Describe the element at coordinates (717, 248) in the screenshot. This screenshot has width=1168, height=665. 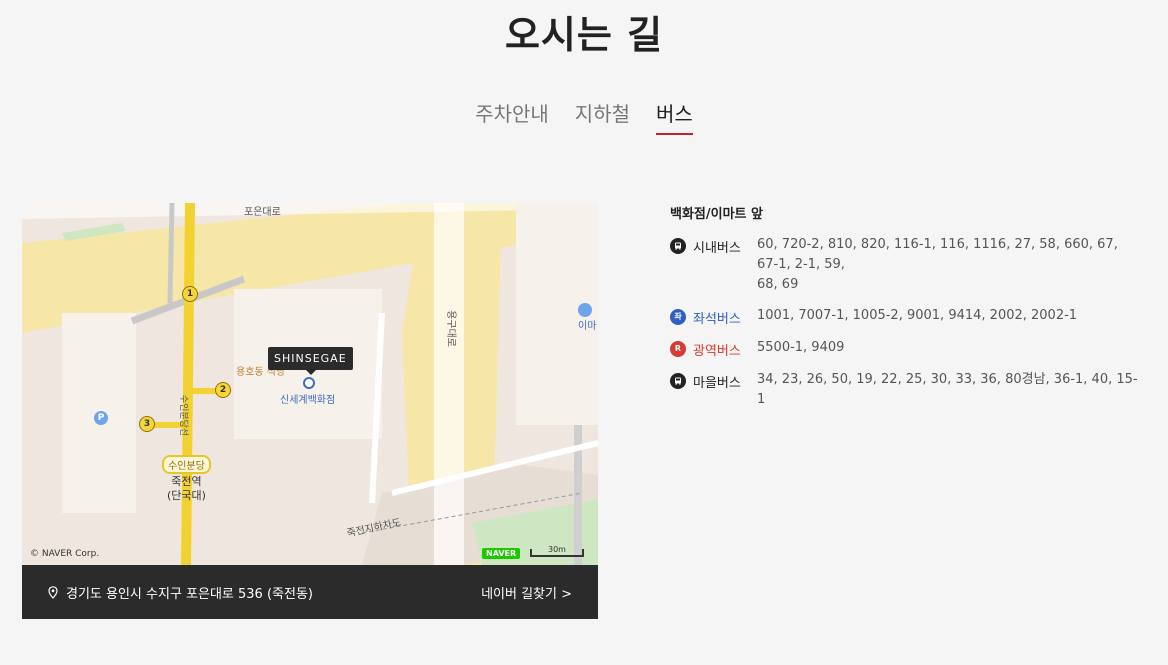
I see `bus-type-label: 시내버스` at that location.